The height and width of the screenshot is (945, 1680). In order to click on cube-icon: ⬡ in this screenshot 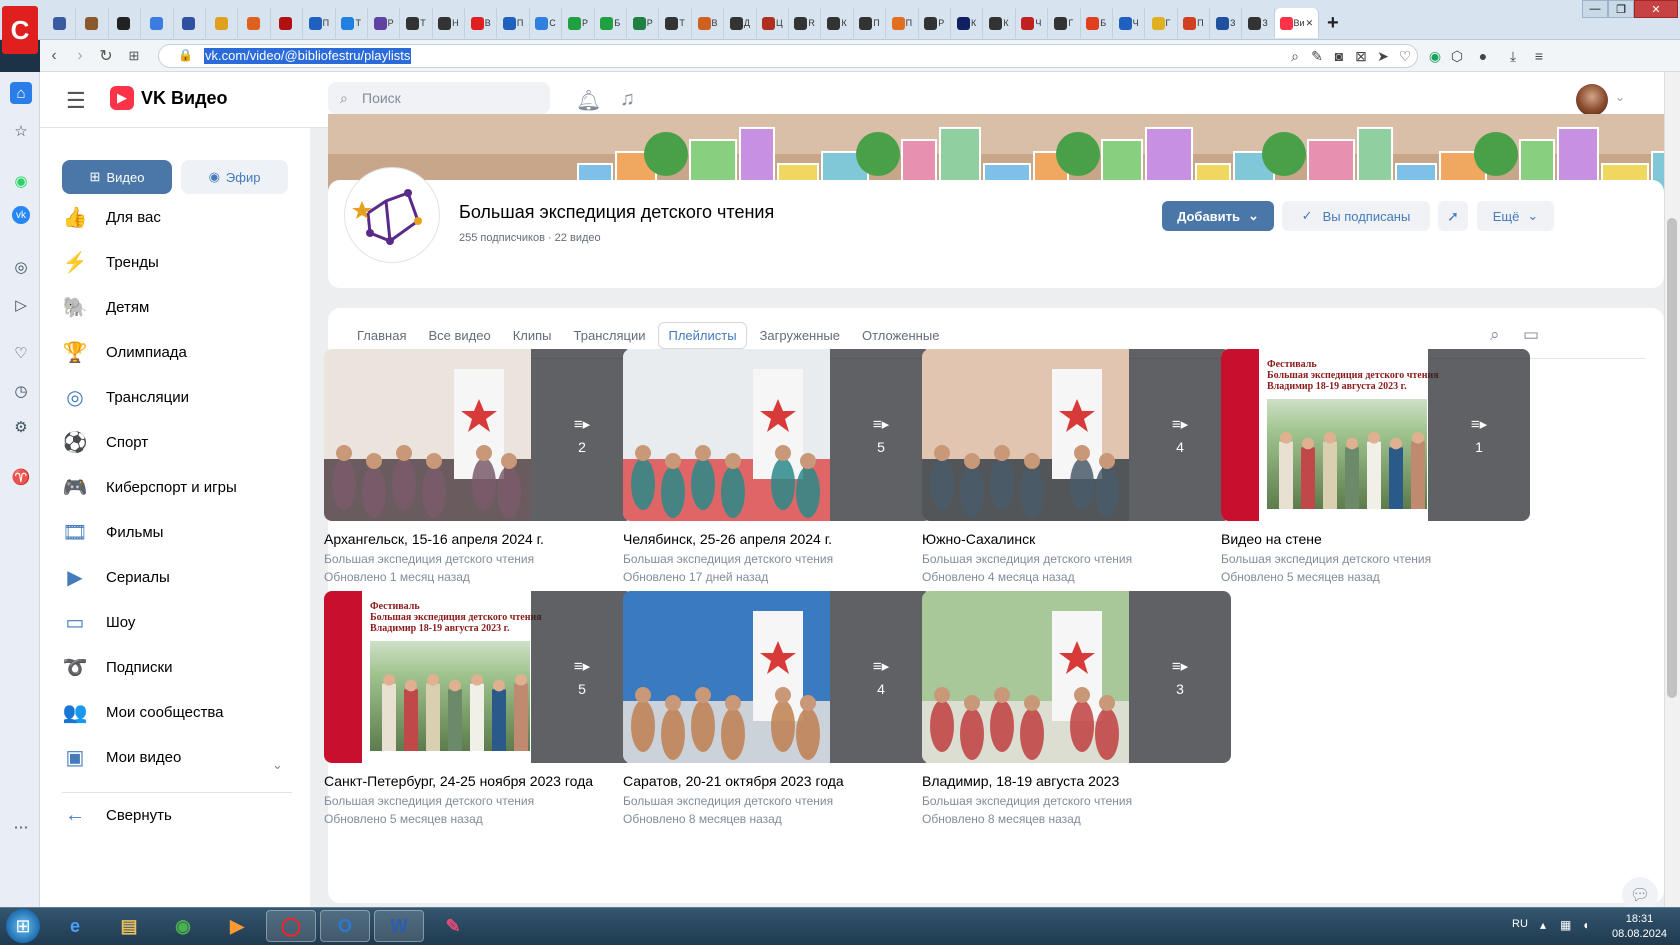, I will do `click(1457, 56)`.